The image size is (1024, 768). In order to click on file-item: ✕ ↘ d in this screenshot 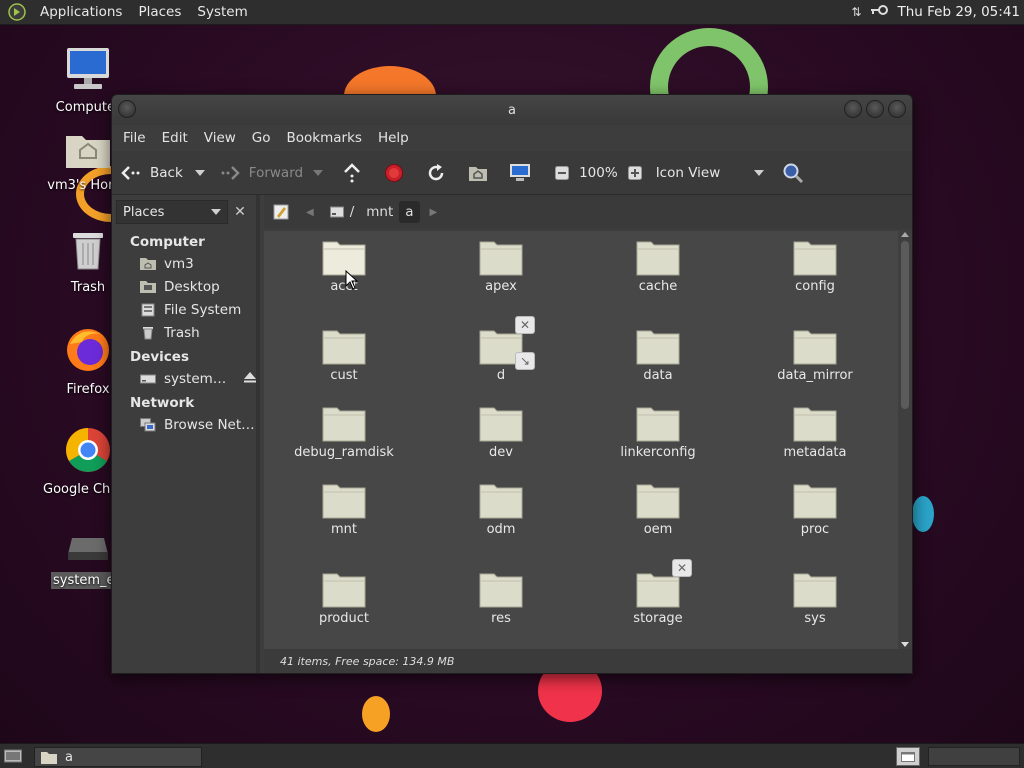, I will do `click(501, 349)`.